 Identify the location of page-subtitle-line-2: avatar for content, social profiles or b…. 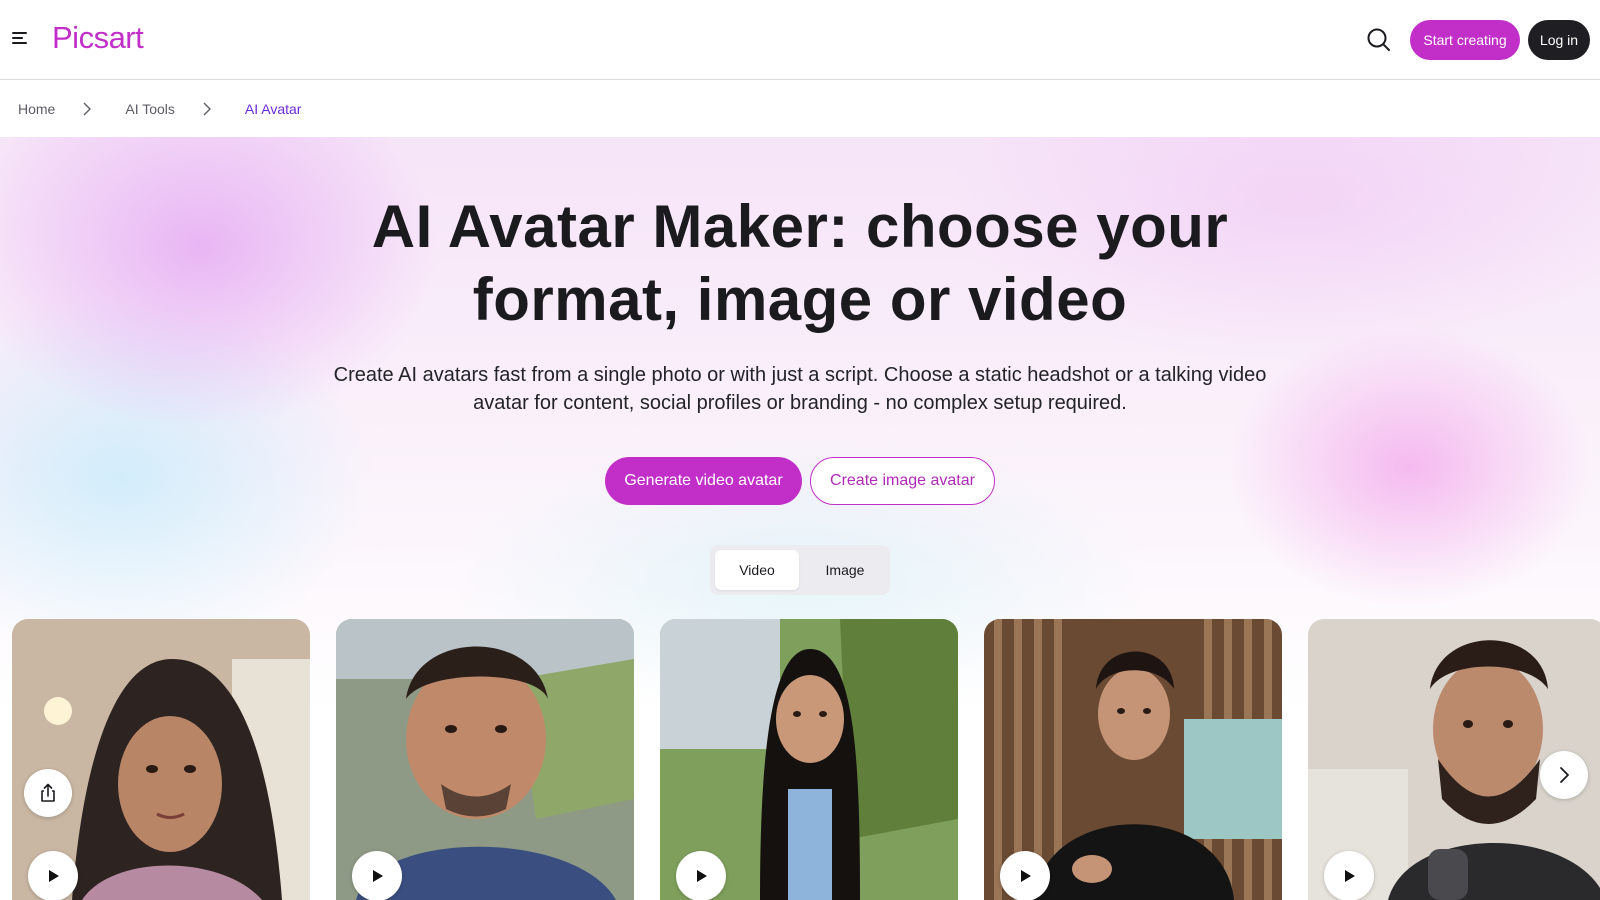
(800, 403).